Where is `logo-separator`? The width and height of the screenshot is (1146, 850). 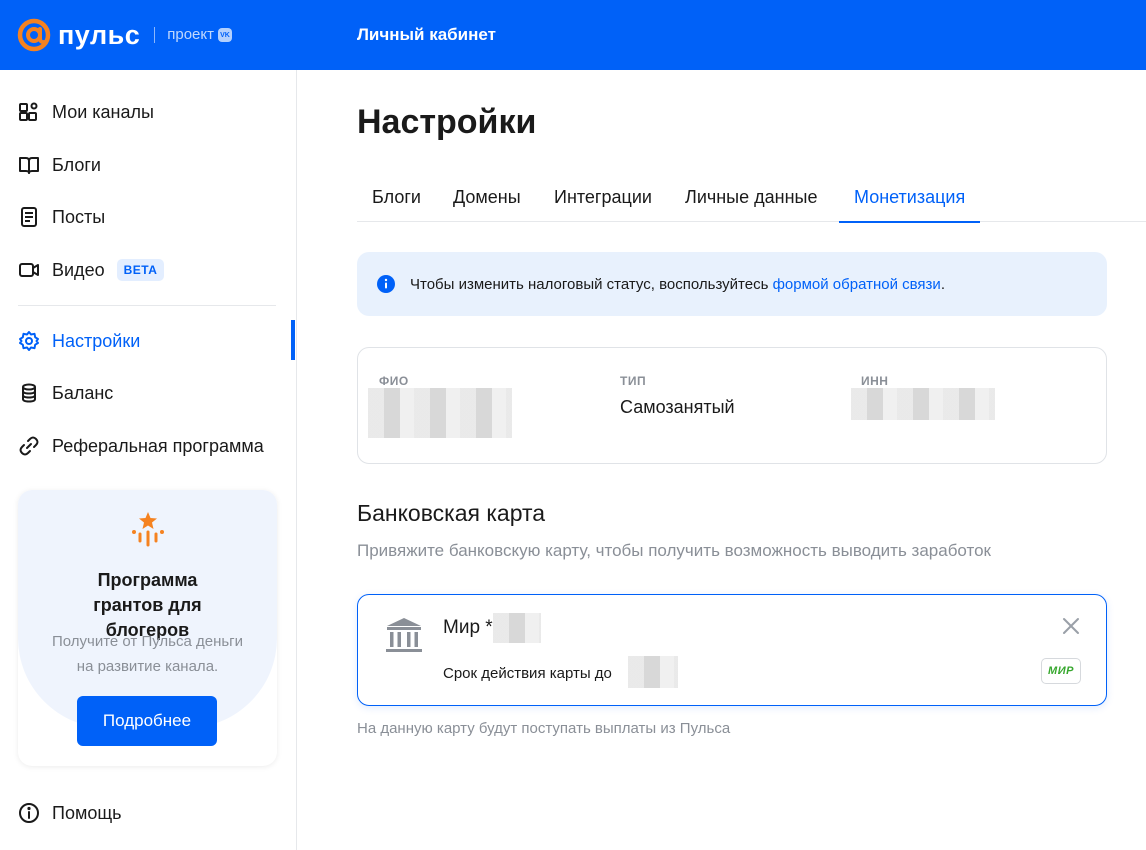 logo-separator is located at coordinates (155, 35).